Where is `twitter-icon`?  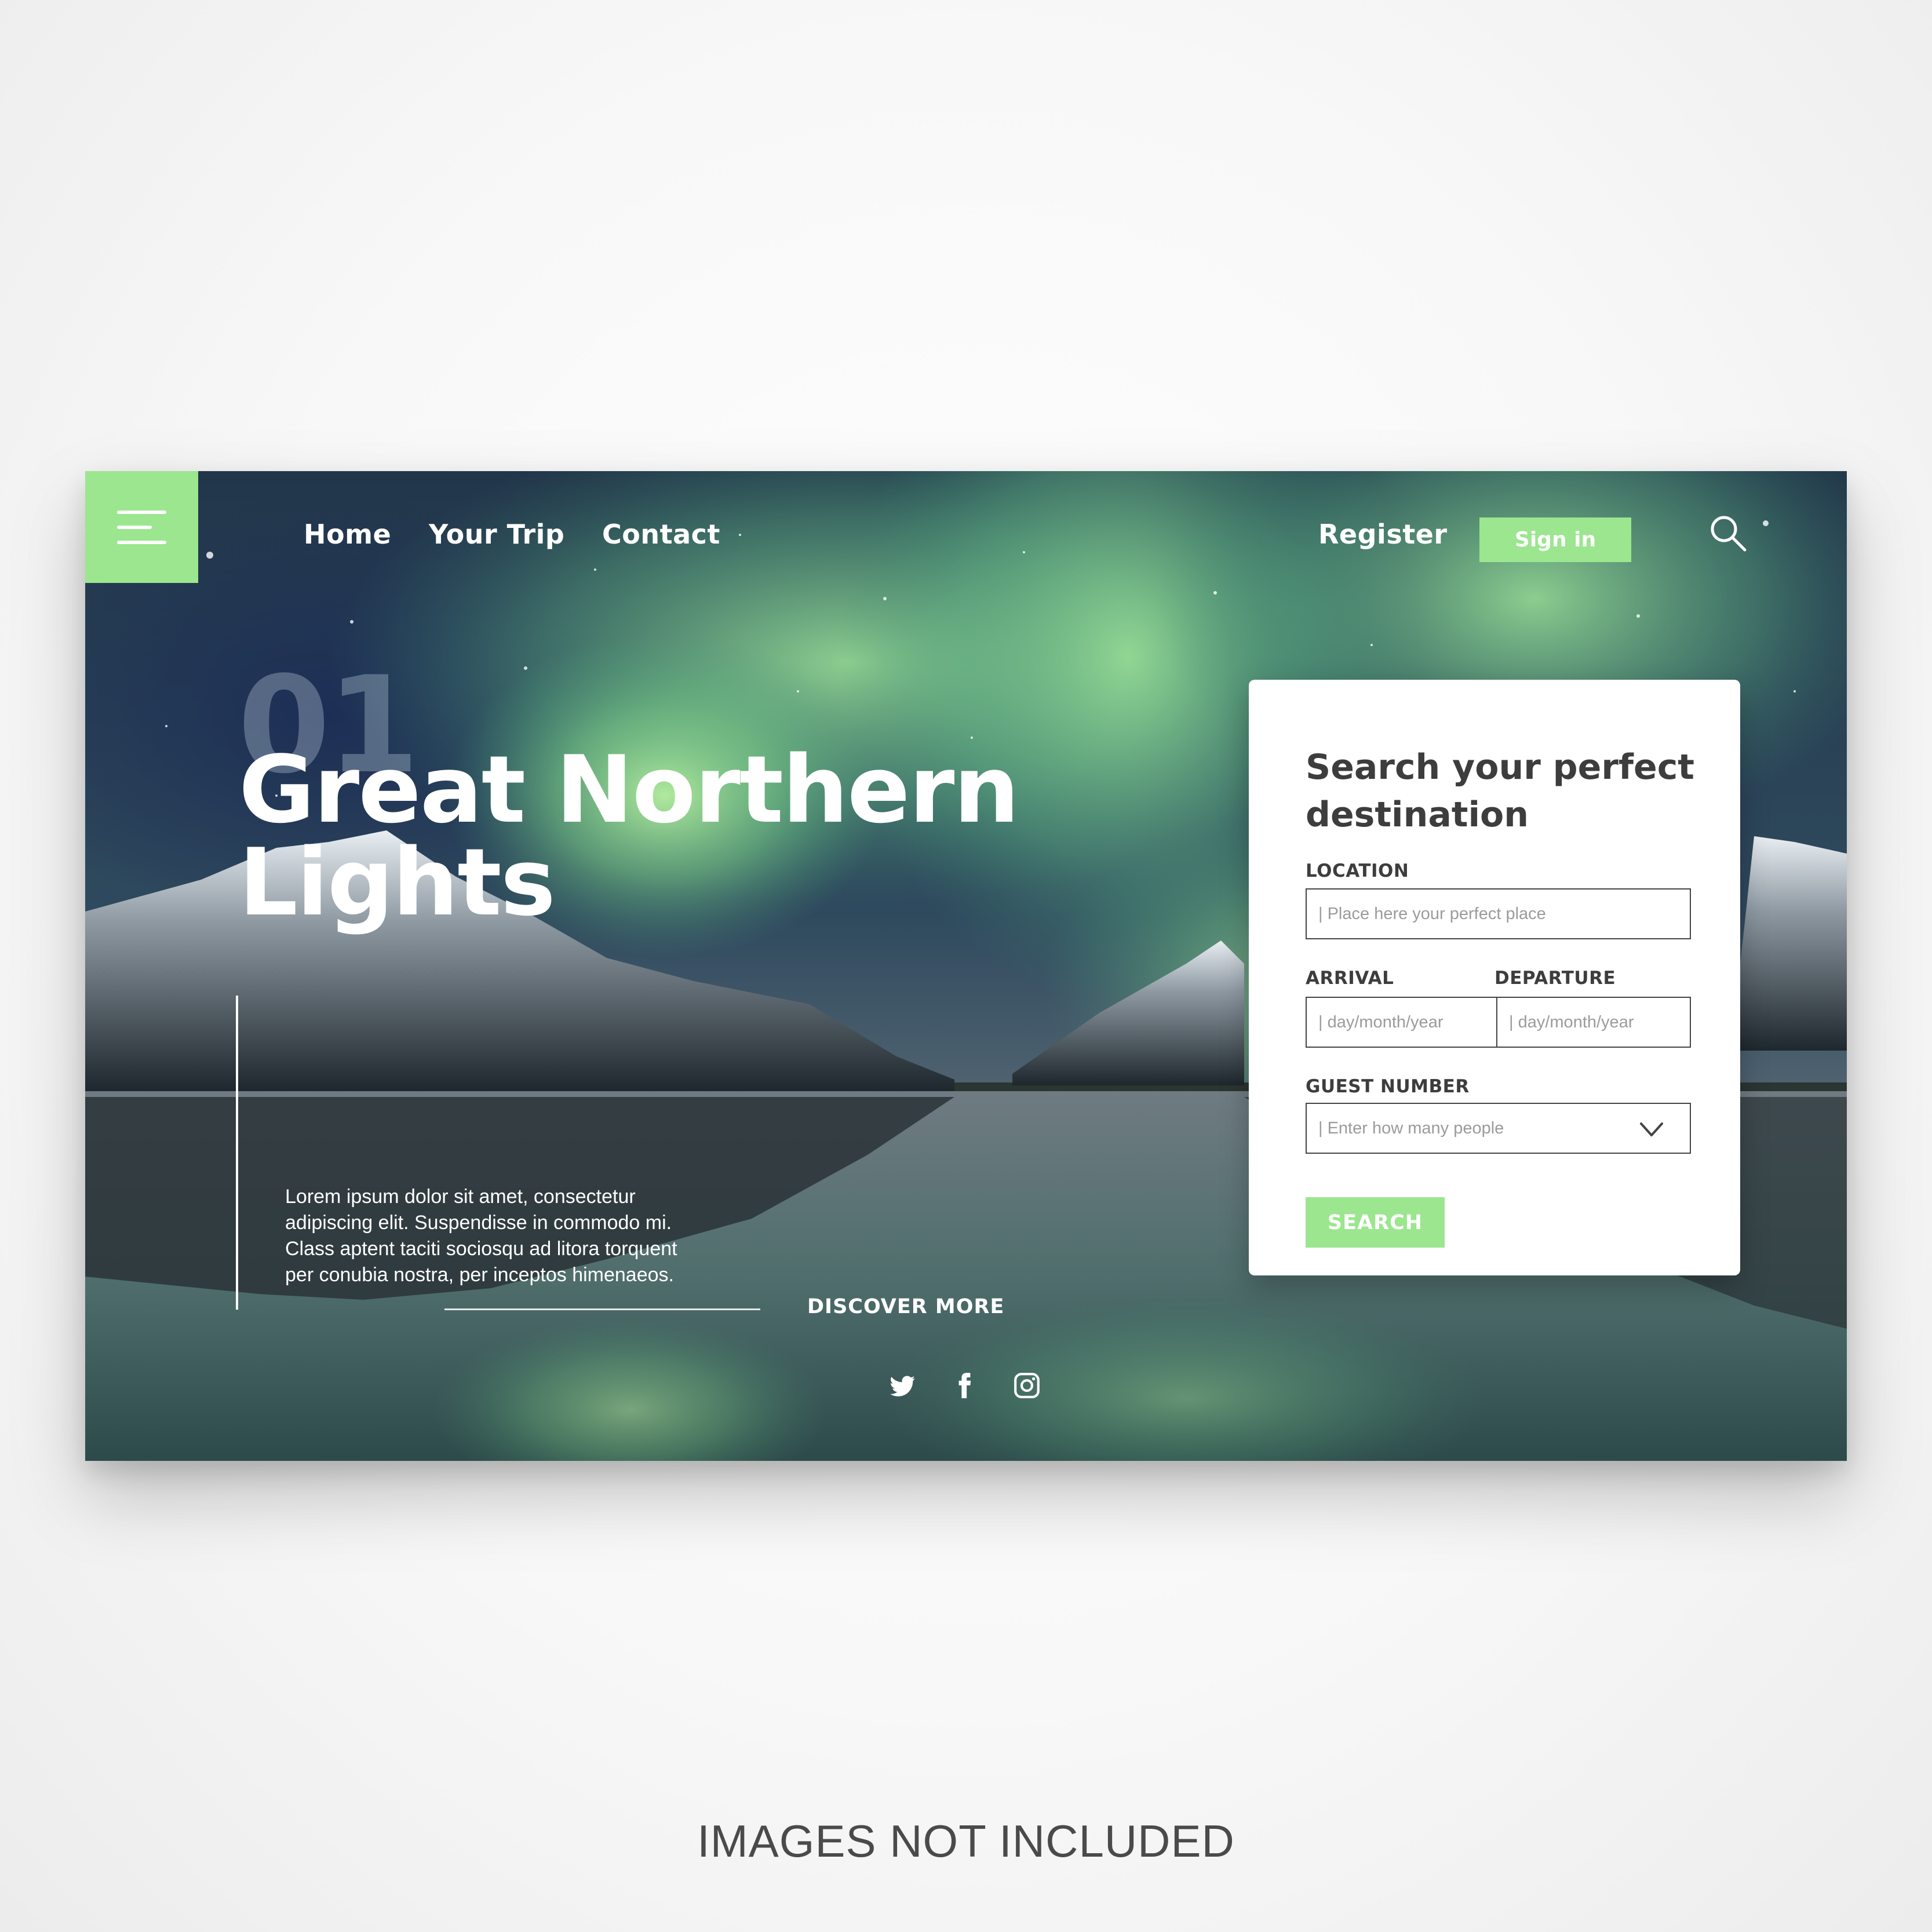 twitter-icon is located at coordinates (902, 1385).